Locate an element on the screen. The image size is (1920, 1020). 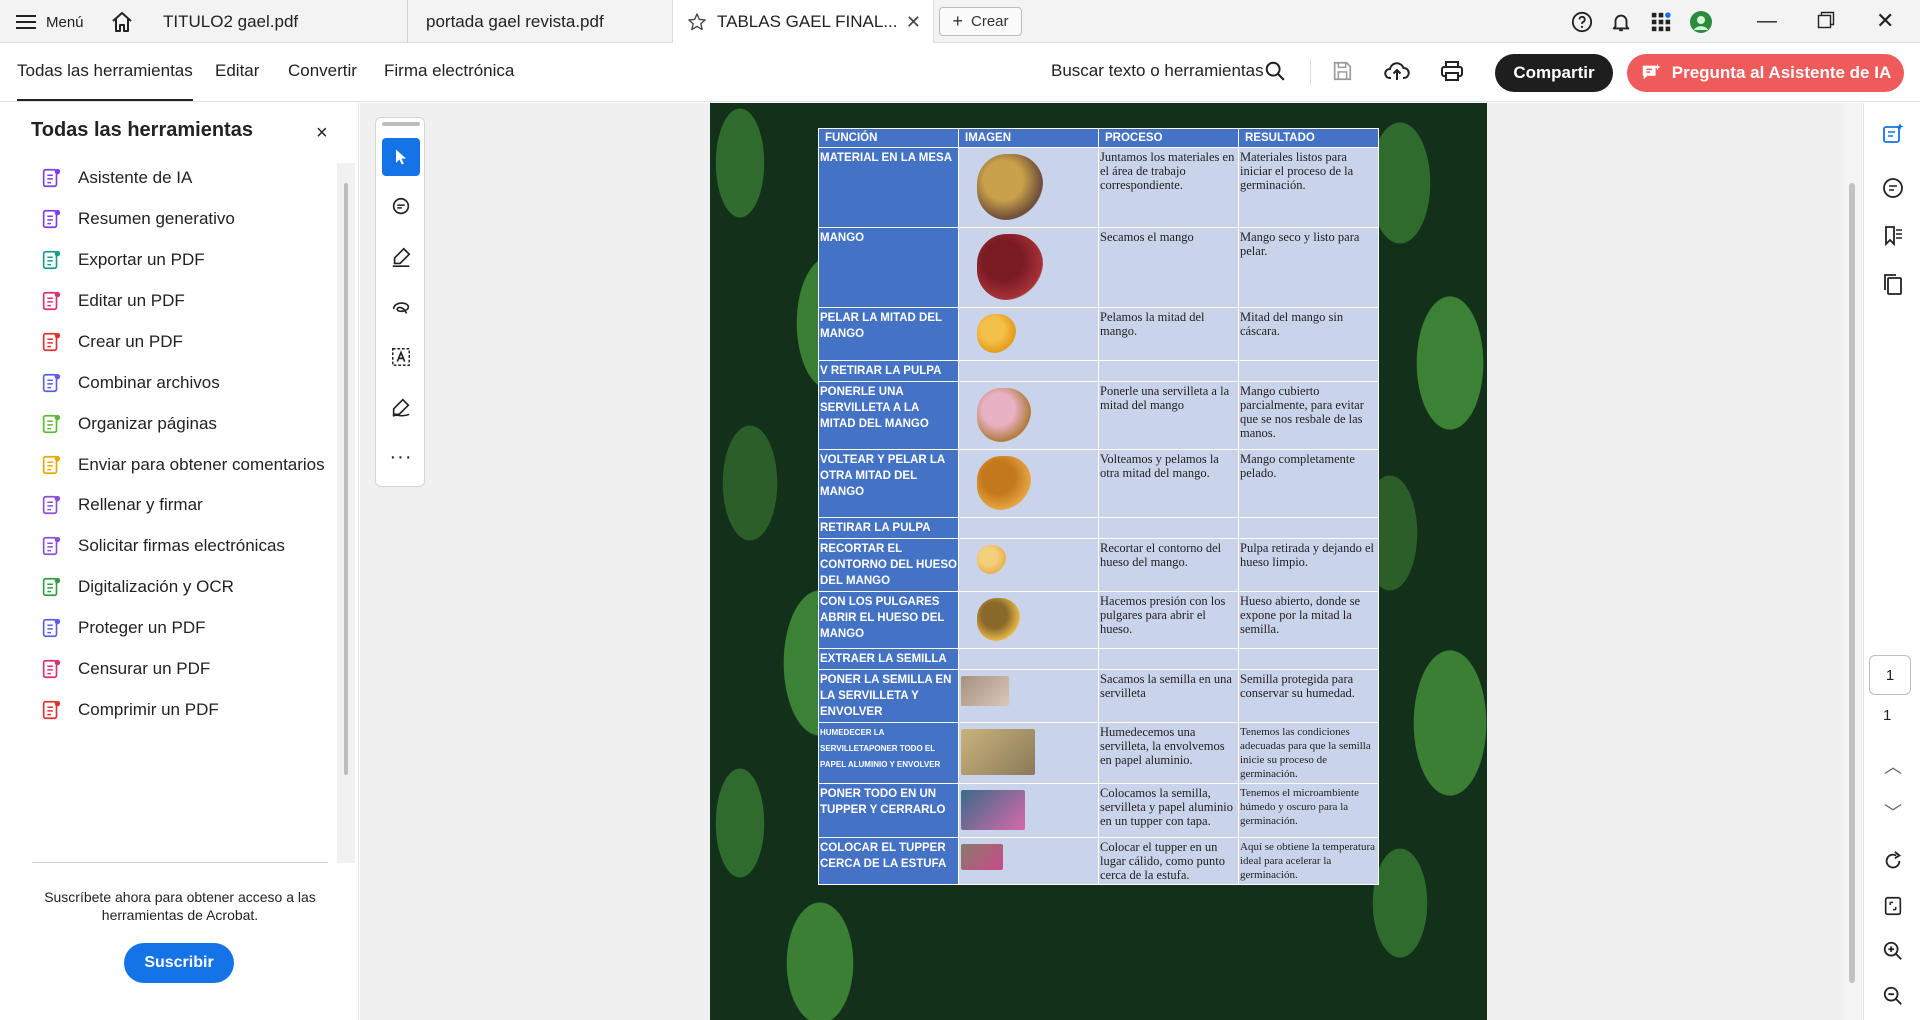
scroll-thumb is located at coordinates (1852, 583).